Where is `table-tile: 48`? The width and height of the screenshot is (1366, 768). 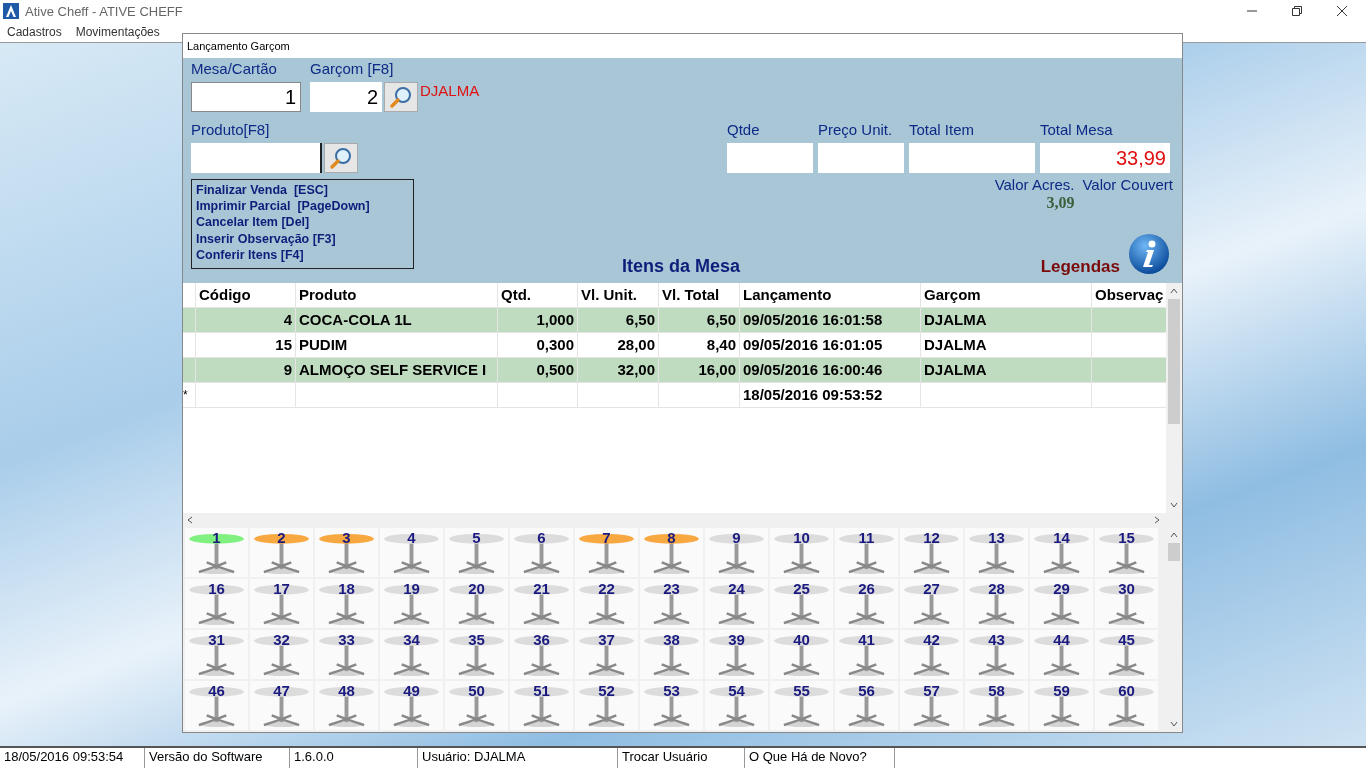
table-tile: 48 is located at coordinates (346, 705).